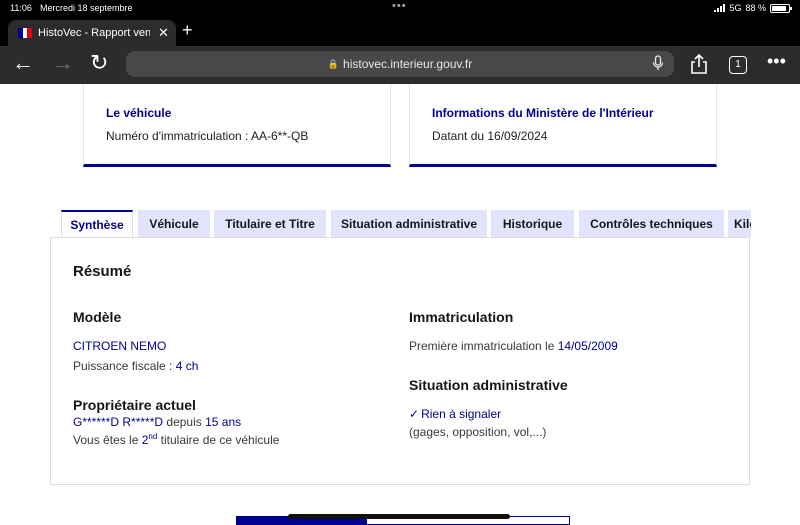  Describe the element at coordinates (587, 346) in the screenshot. I see `first-registration-date: 14/05/2009` at that location.